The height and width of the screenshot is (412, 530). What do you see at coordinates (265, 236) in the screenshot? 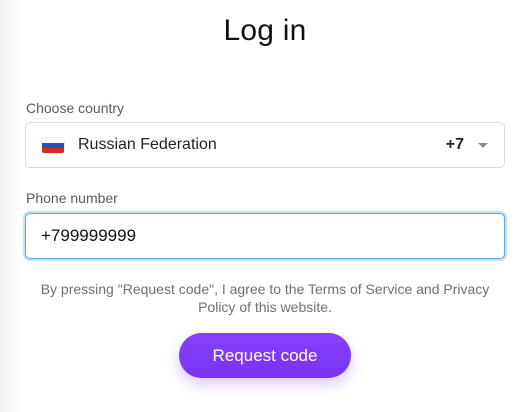
I see `phone-number-input` at bounding box center [265, 236].